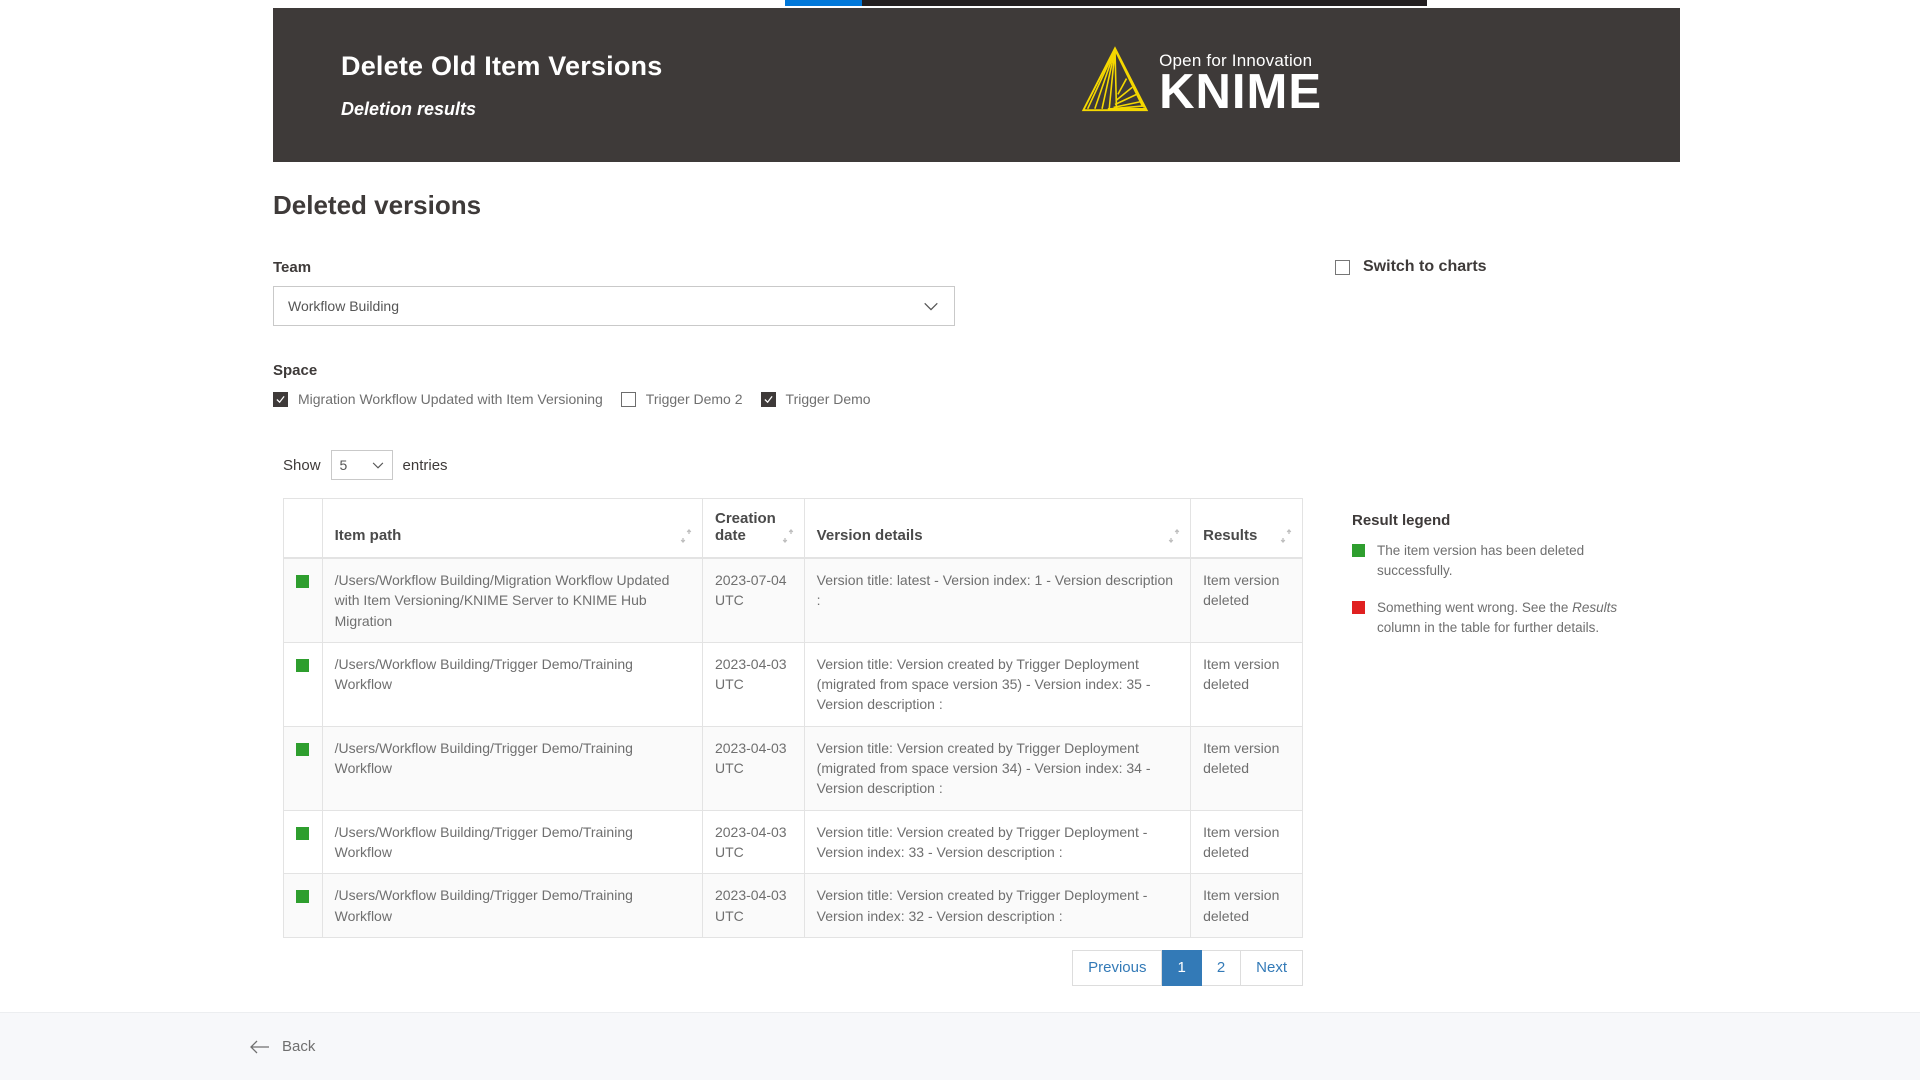  Describe the element at coordinates (343, 465) in the screenshot. I see `entries-selected-value: 5` at that location.